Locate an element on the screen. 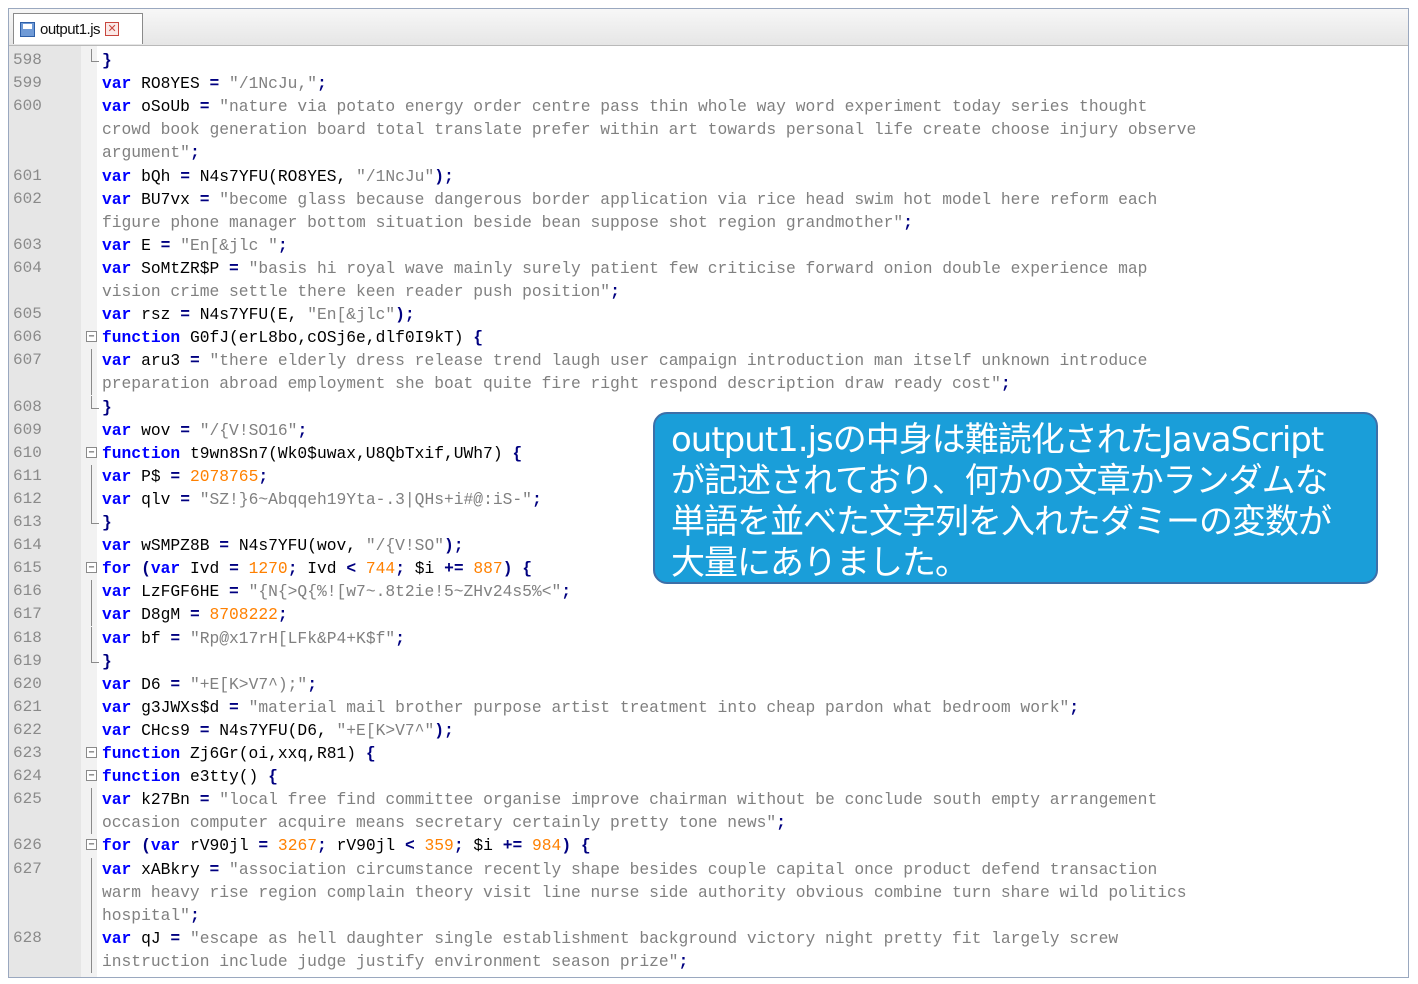  line-number: 614 is located at coordinates (27, 545).